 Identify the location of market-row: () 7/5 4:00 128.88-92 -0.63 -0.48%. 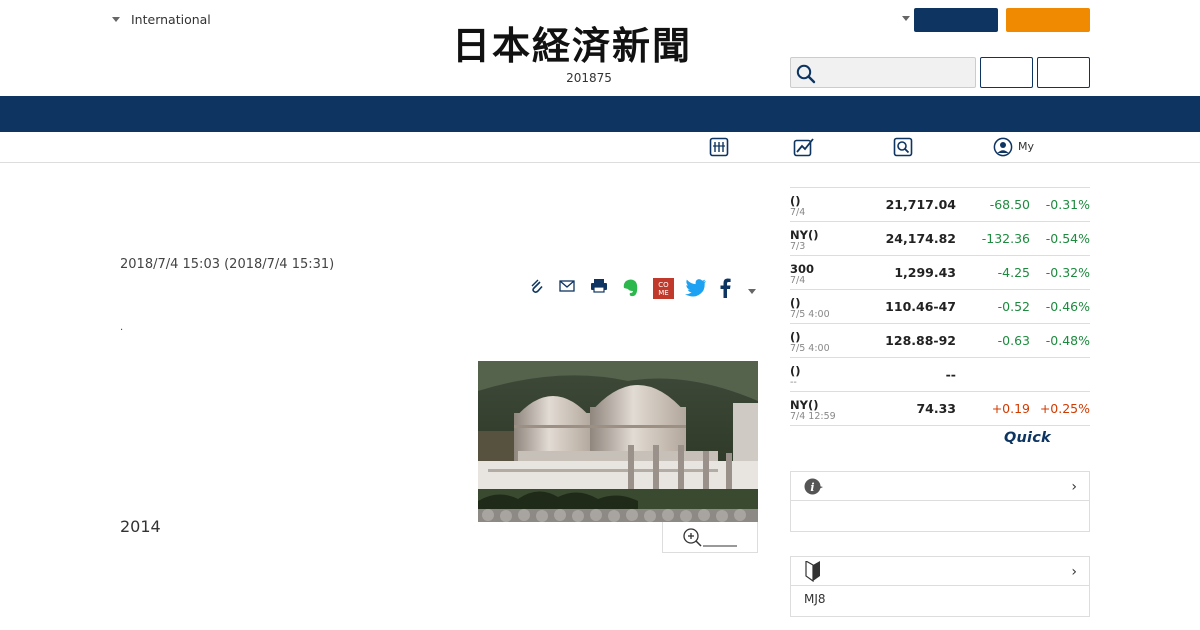
(940, 341).